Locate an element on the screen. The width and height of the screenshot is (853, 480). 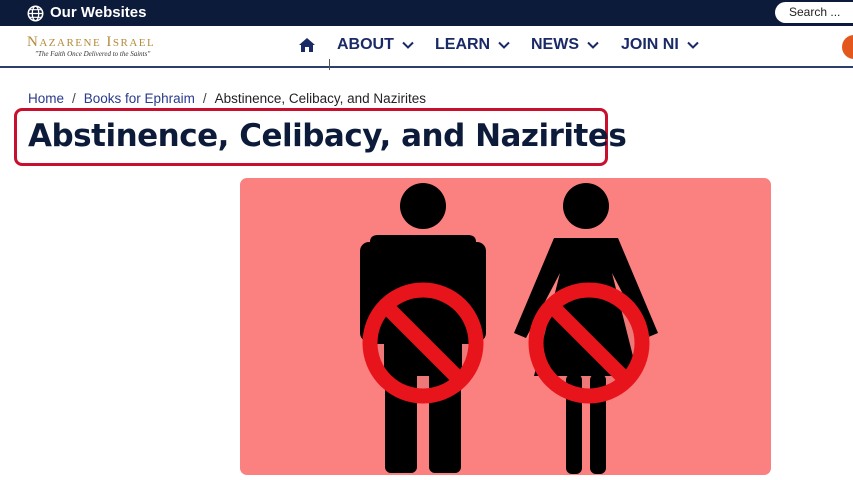
nav-news-label: NEWS is located at coordinates (555, 44).